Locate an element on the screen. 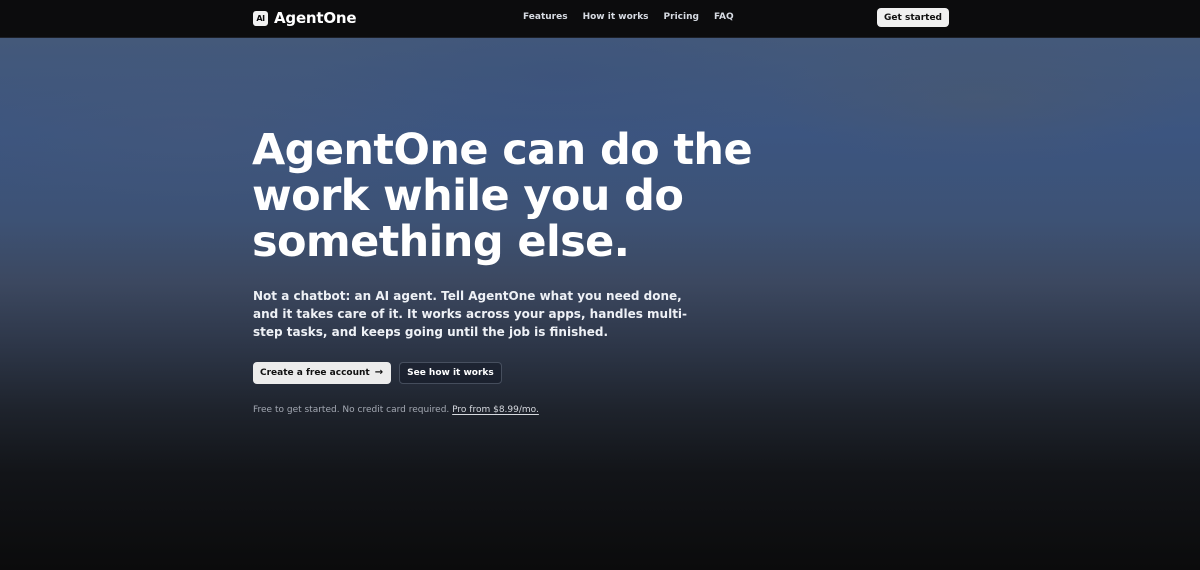  brand-name: AgentOne is located at coordinates (315, 18).